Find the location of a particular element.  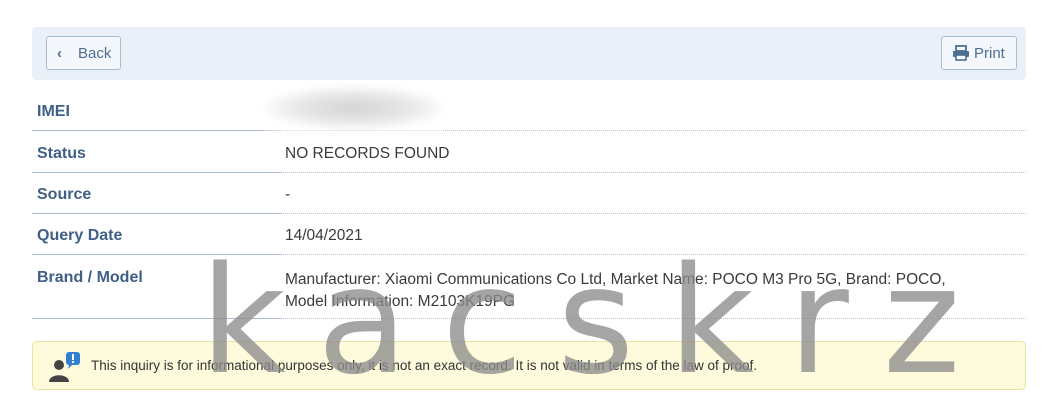

redacted-imei is located at coordinates (354, 108).